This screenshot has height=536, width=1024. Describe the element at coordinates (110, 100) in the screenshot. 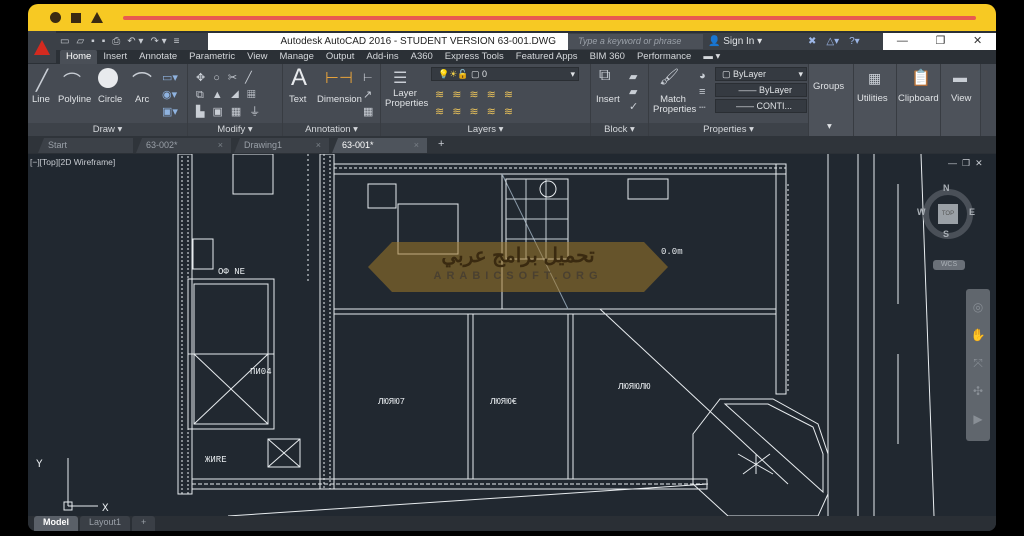

I see `circle-button: Circle` at that location.